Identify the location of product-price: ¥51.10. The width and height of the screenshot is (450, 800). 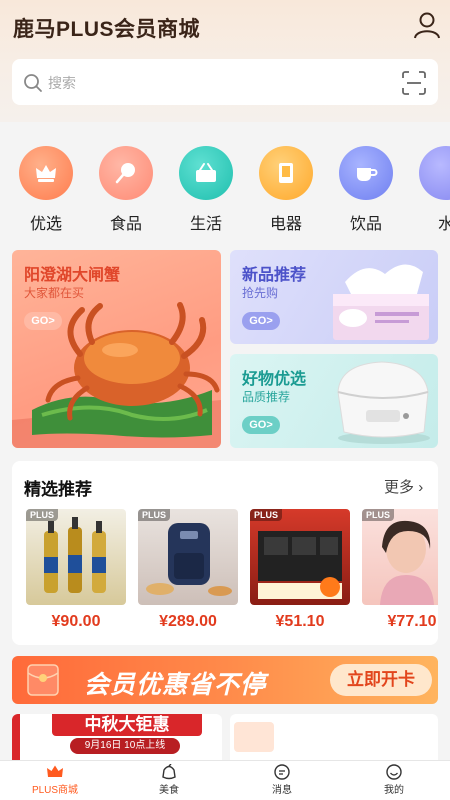
(300, 621).